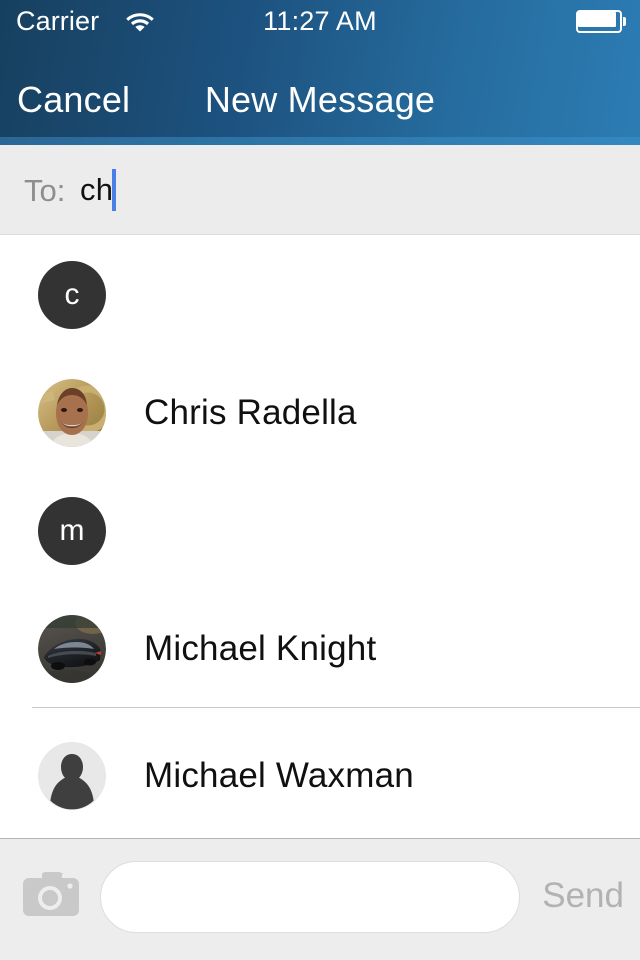 The width and height of the screenshot is (640, 960). What do you see at coordinates (597, 19) in the screenshot?
I see `battery-fill` at bounding box center [597, 19].